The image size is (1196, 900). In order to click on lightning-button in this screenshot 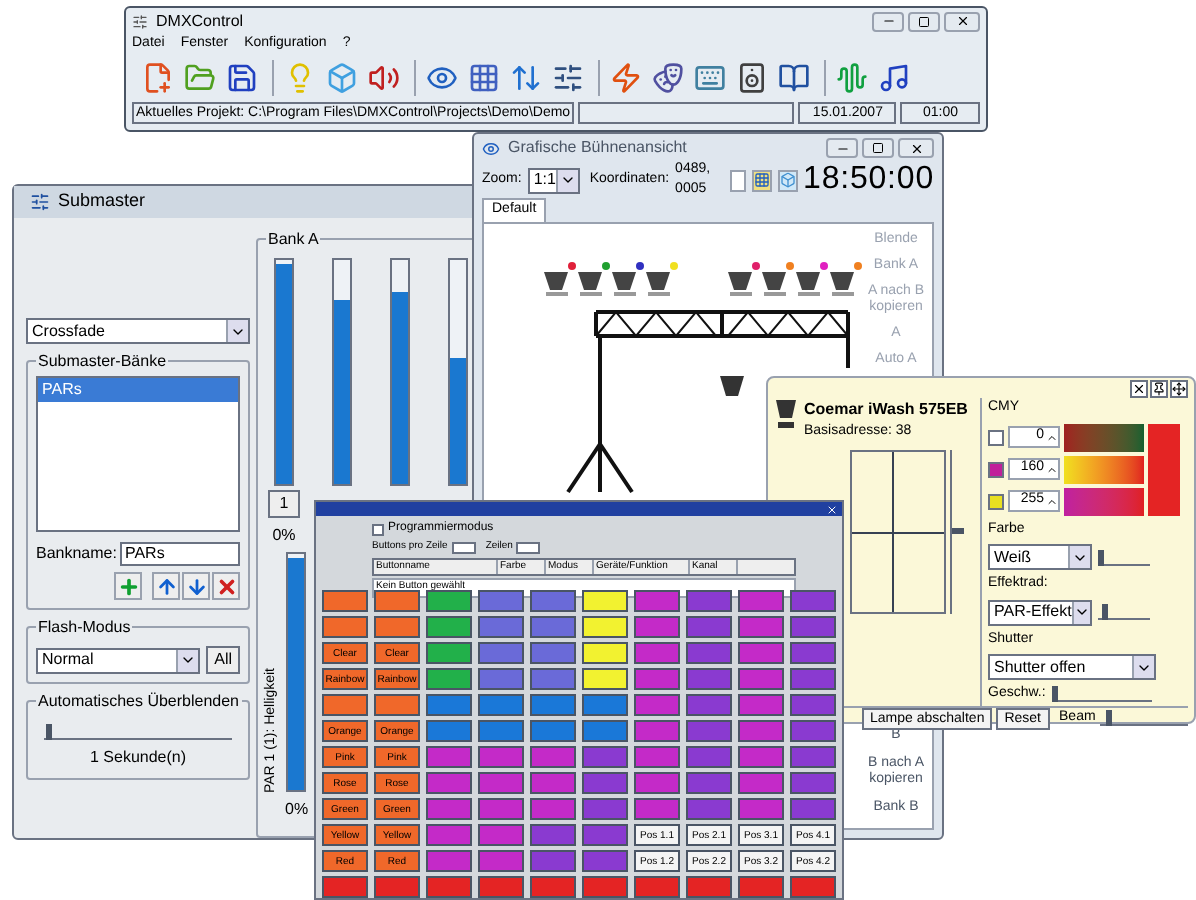, I will do `click(626, 78)`.